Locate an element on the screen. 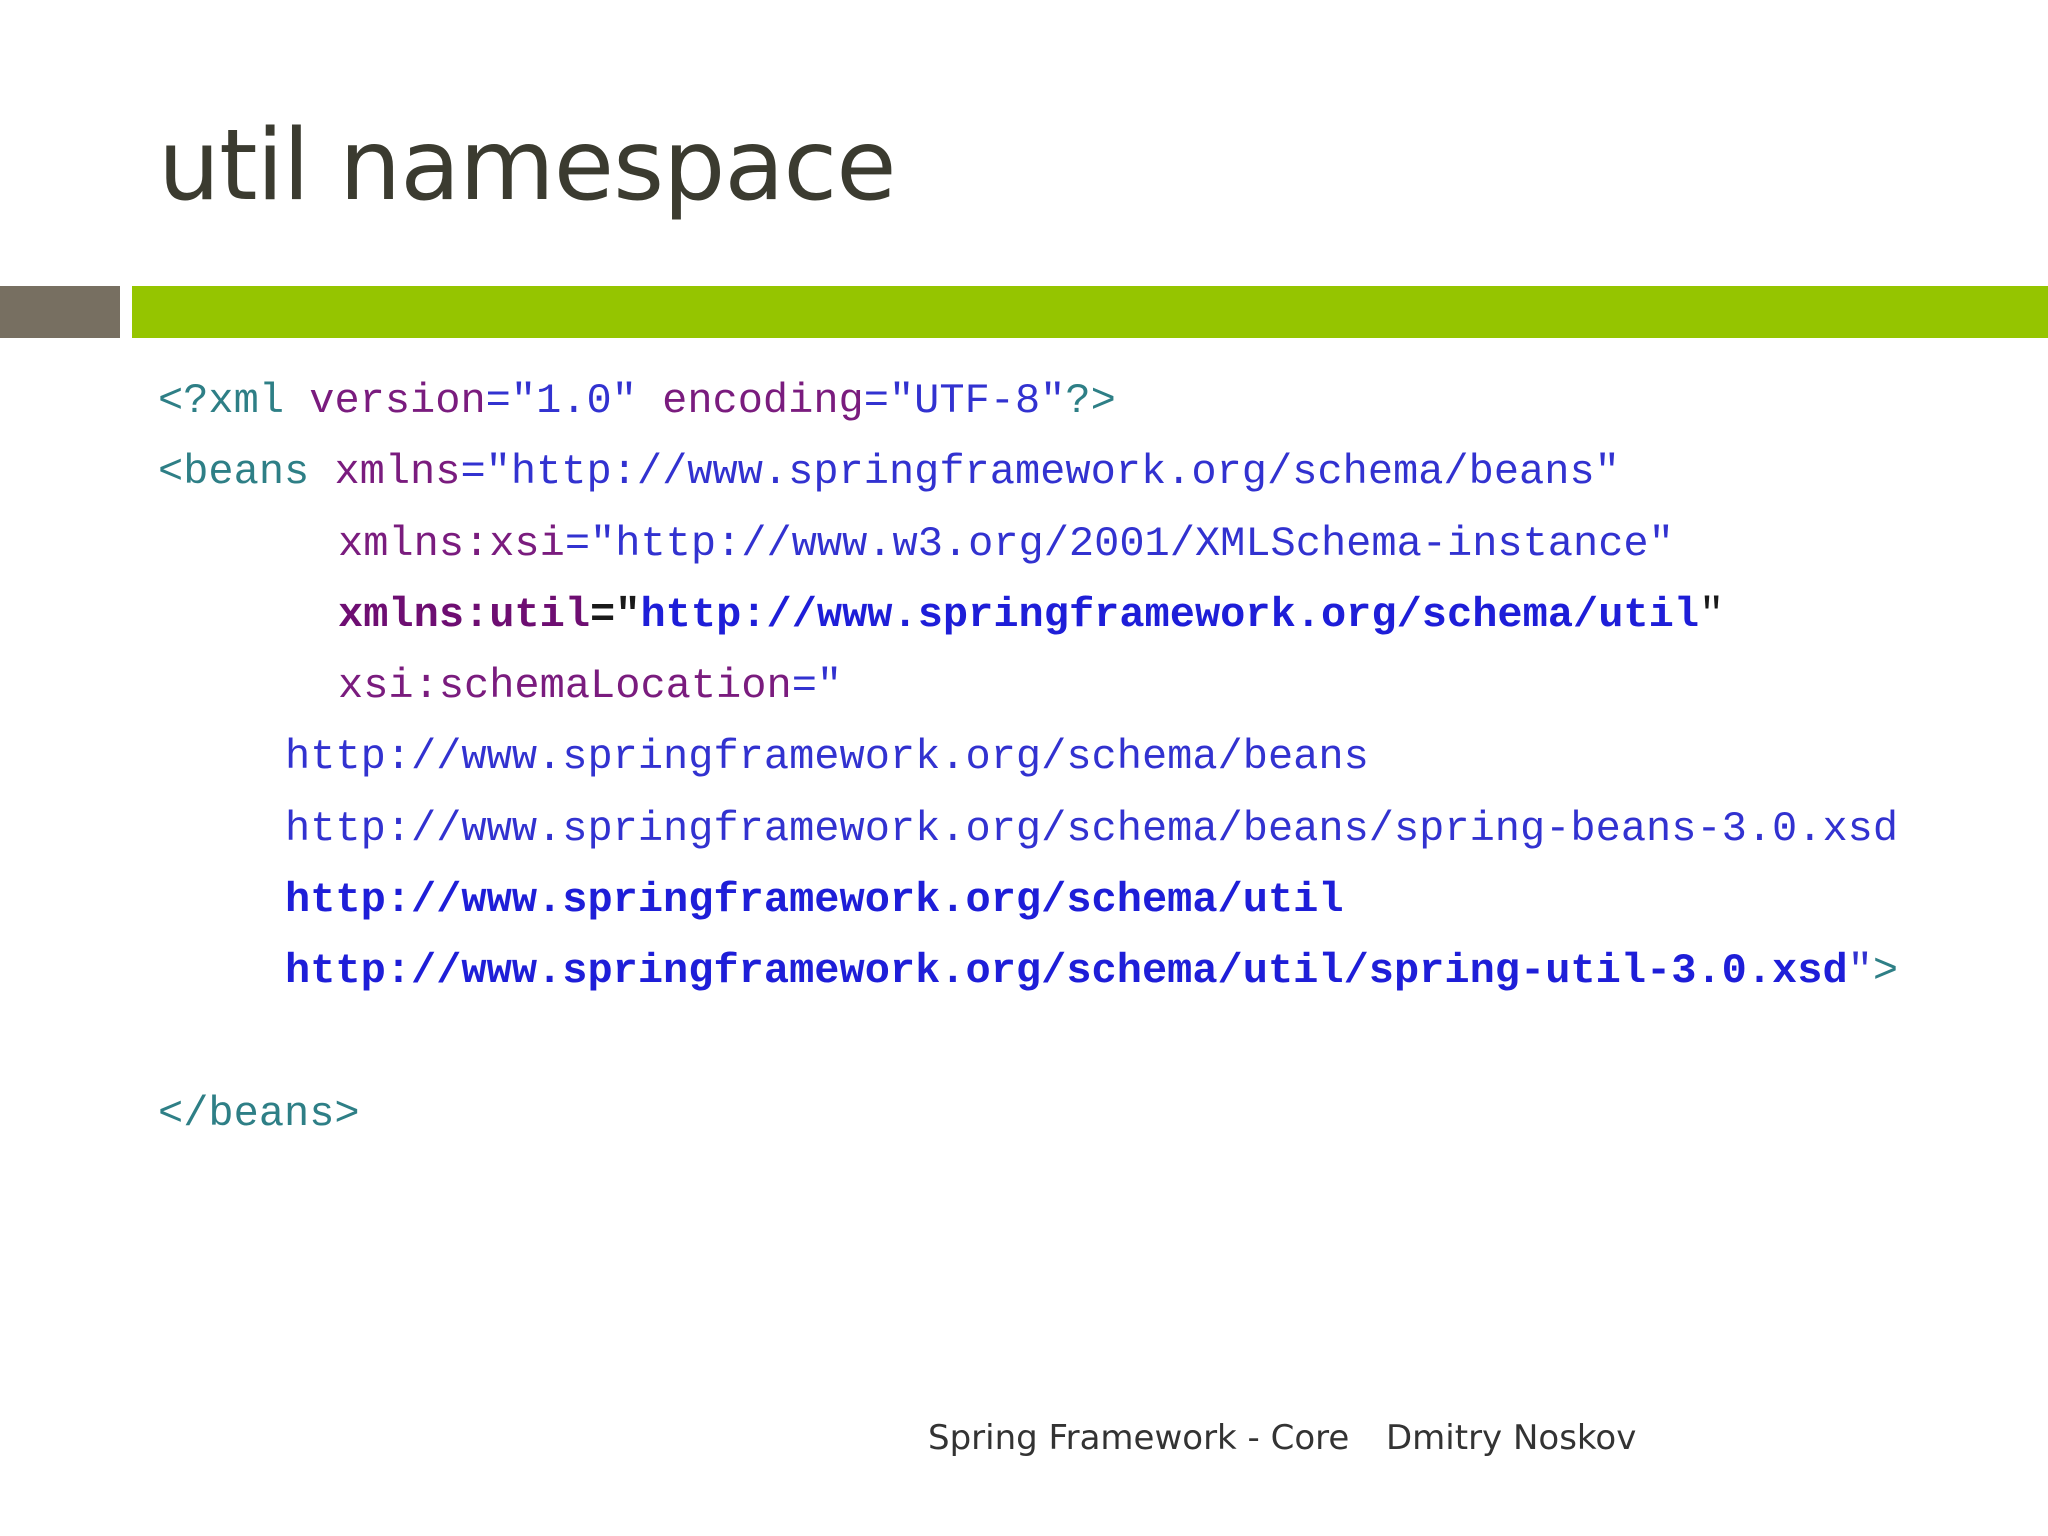 This screenshot has height=1536, width=2048. footer-course-name: Spring Framework - Core is located at coordinates (1139, 1438).